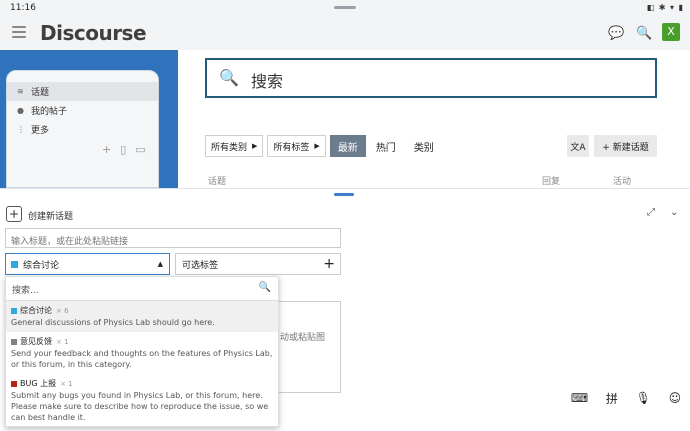  What do you see at coordinates (36, 310) in the screenshot?
I see `category-name: 综合讨论` at bounding box center [36, 310].